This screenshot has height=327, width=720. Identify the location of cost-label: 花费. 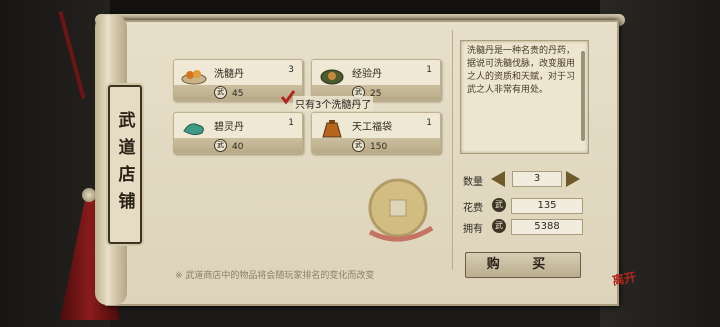
(473, 208).